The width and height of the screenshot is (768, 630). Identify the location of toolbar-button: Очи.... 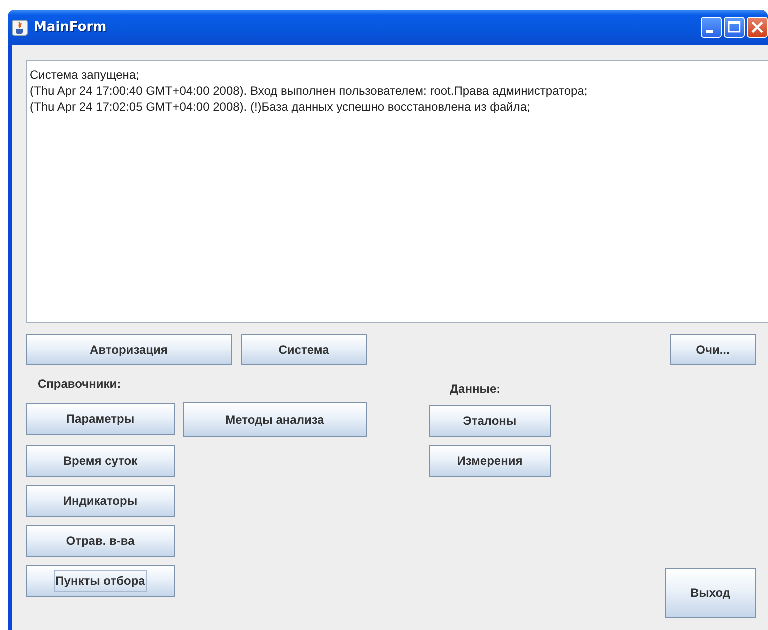
(713, 349).